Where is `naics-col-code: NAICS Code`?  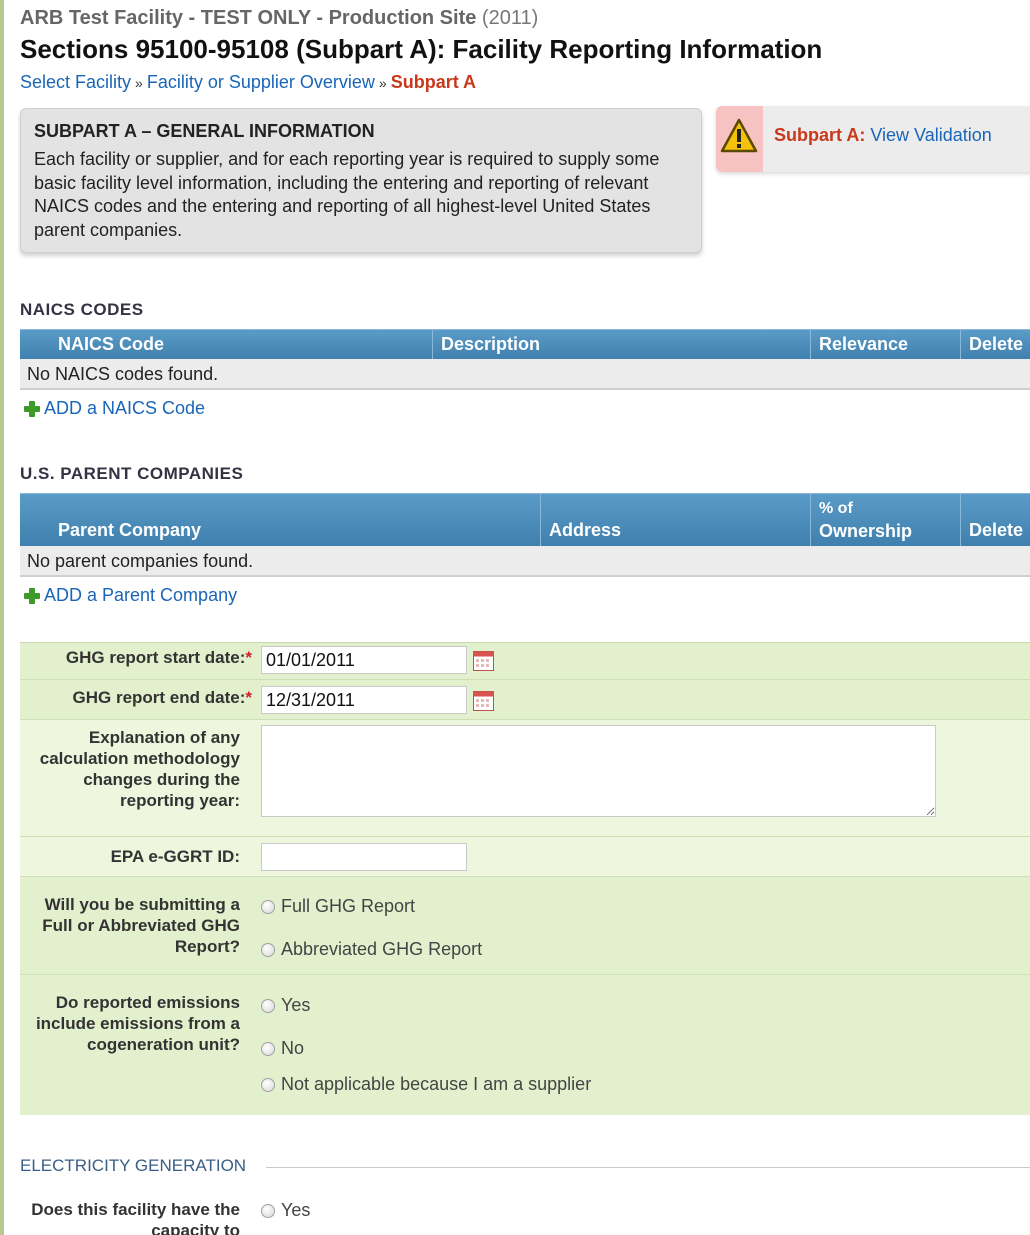 naics-col-code: NAICS Code is located at coordinates (226, 344).